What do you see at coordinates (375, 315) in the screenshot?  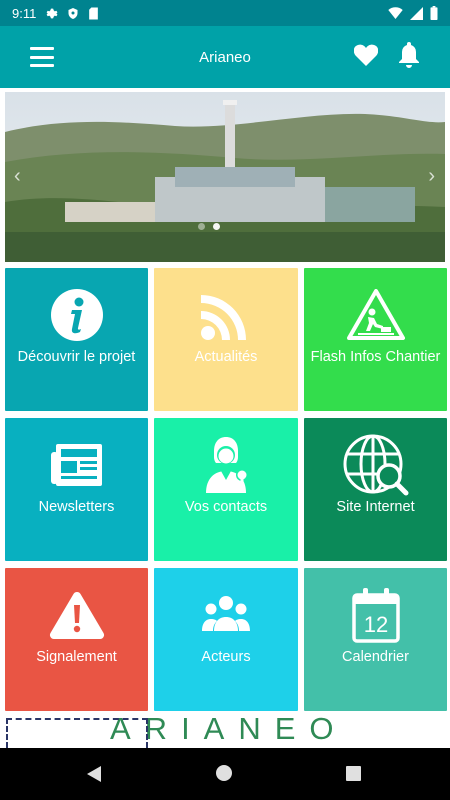 I see `roadwork-warning-icon` at bounding box center [375, 315].